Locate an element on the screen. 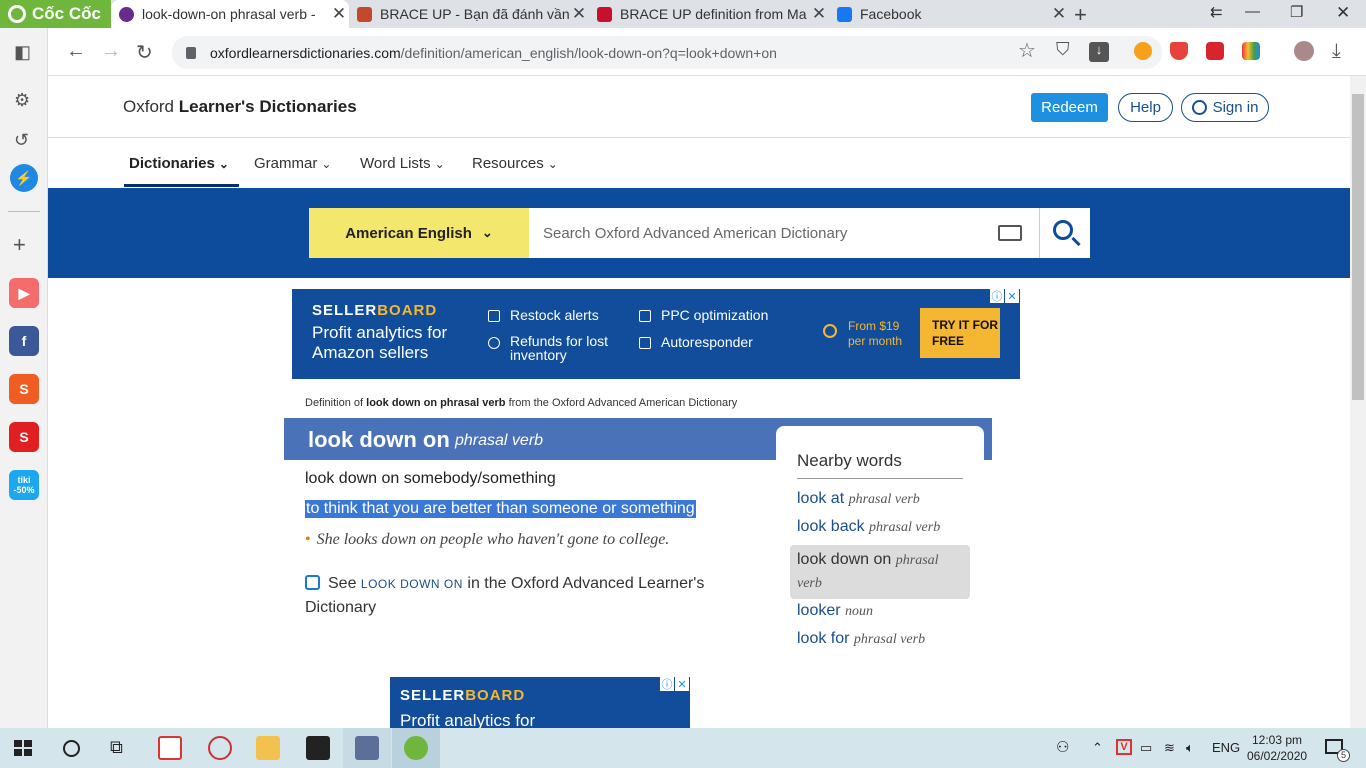 The width and height of the screenshot is (1366, 768). nav-dictionaries: Dictionaries ⌄ is located at coordinates (179, 163).